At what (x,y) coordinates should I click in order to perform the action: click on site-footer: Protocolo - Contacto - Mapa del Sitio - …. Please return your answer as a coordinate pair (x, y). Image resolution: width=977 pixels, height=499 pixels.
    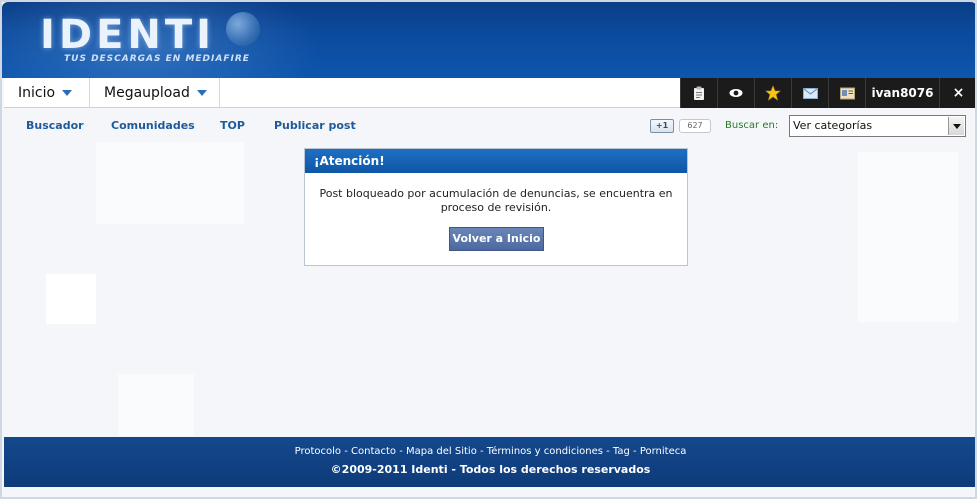
    Looking at the image, I should click on (489, 462).